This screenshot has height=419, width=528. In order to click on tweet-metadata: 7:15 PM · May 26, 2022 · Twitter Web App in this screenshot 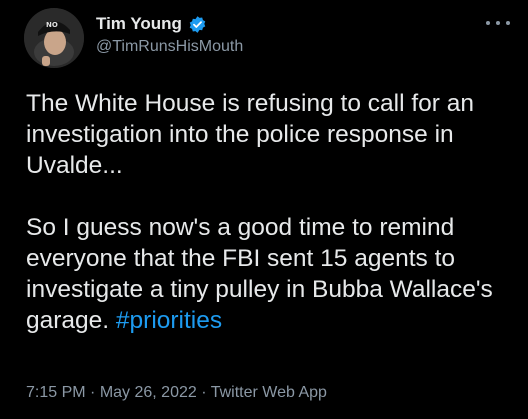, I will do `click(176, 393)`.